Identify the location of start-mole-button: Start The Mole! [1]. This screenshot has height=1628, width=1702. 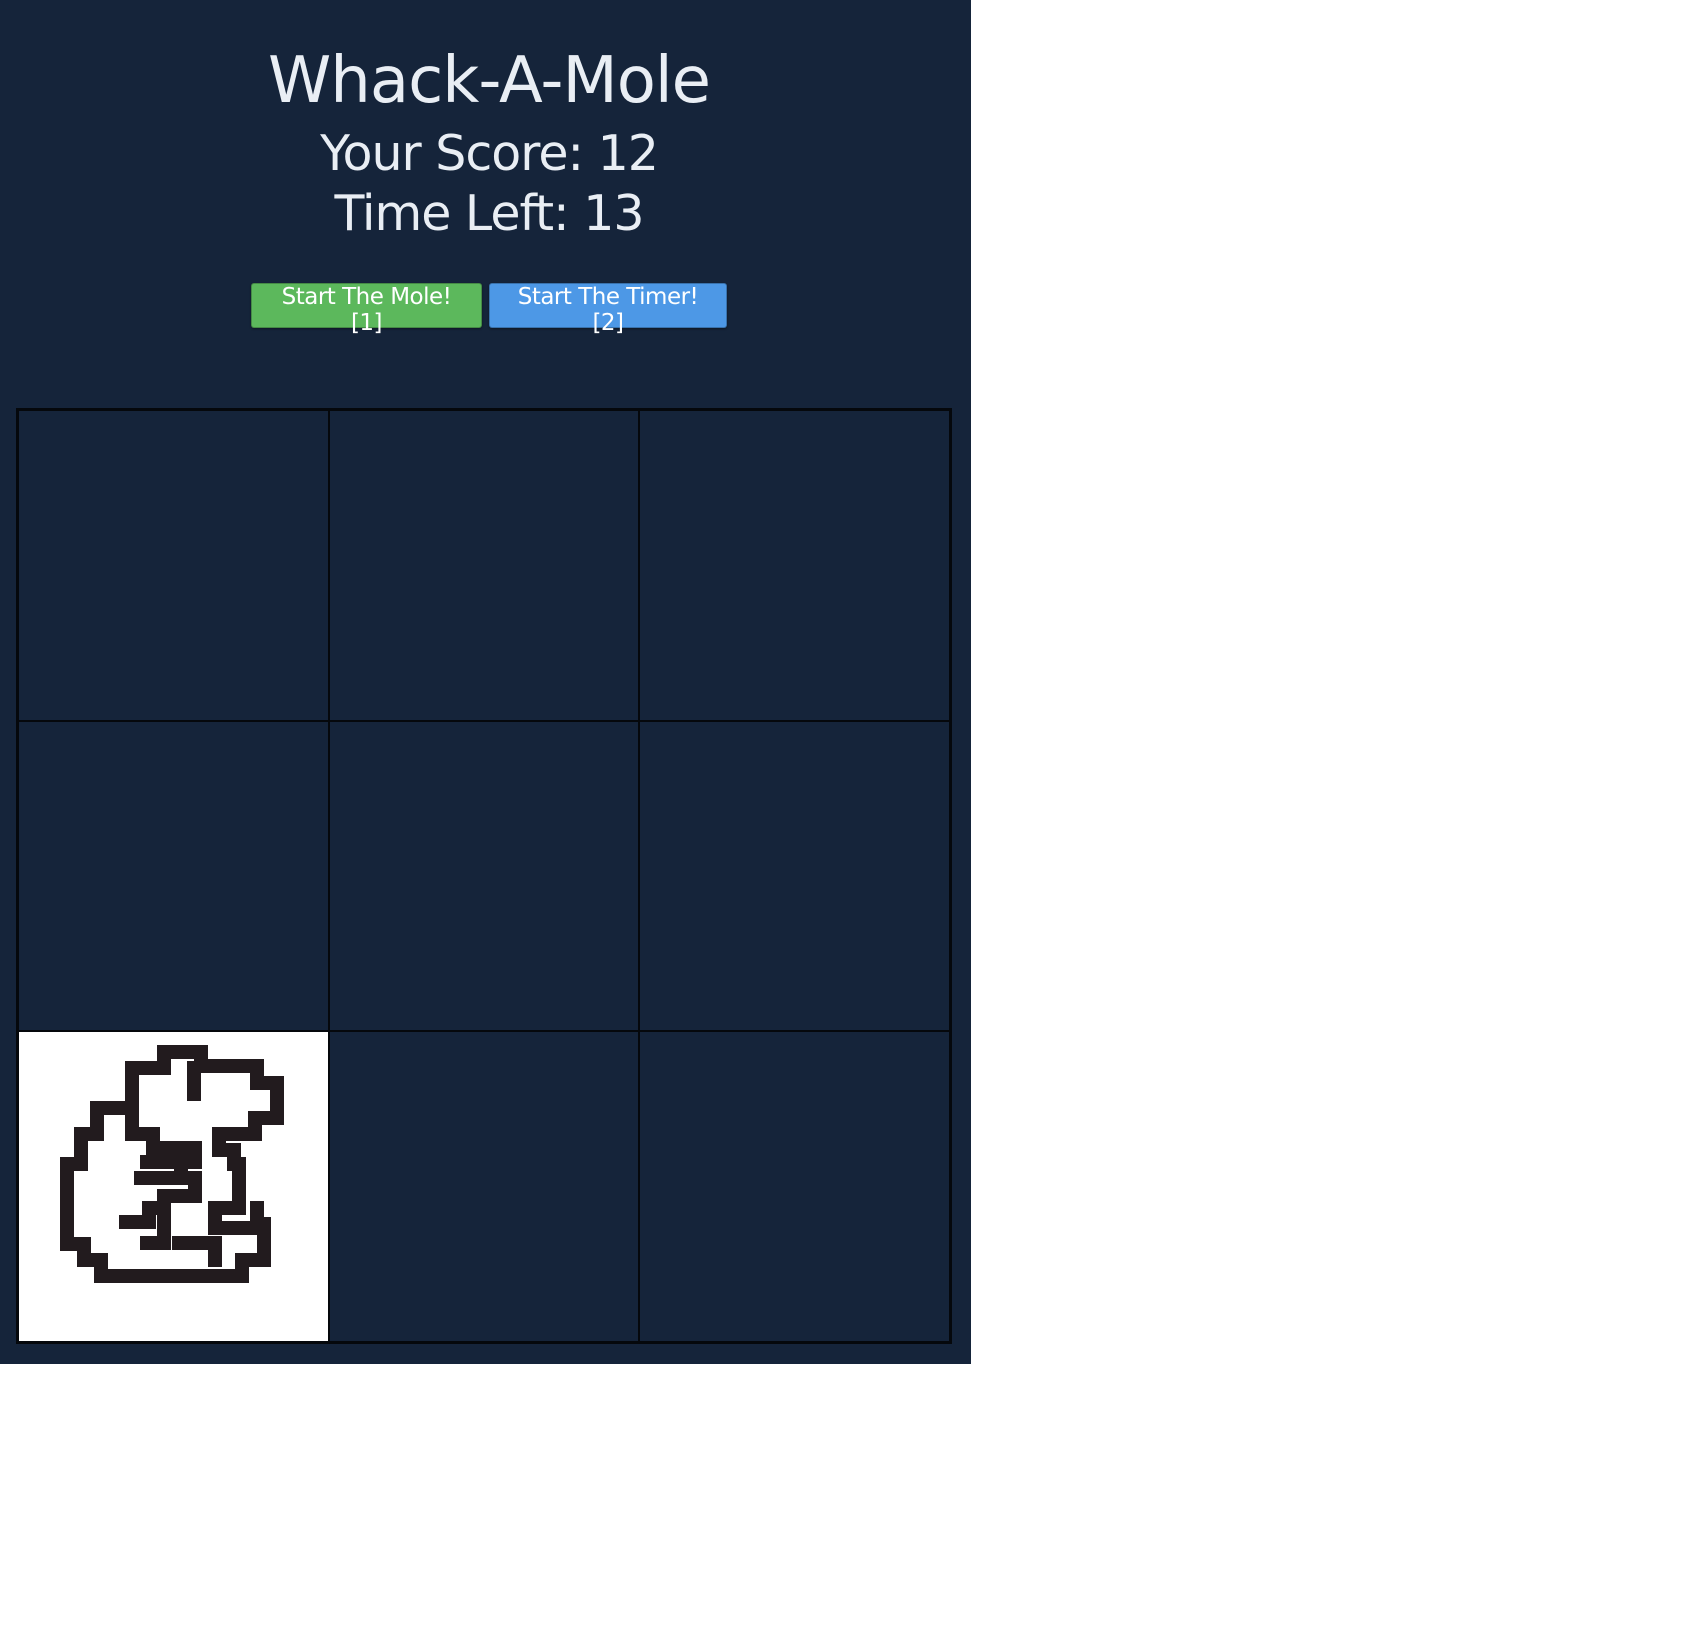
(366, 309).